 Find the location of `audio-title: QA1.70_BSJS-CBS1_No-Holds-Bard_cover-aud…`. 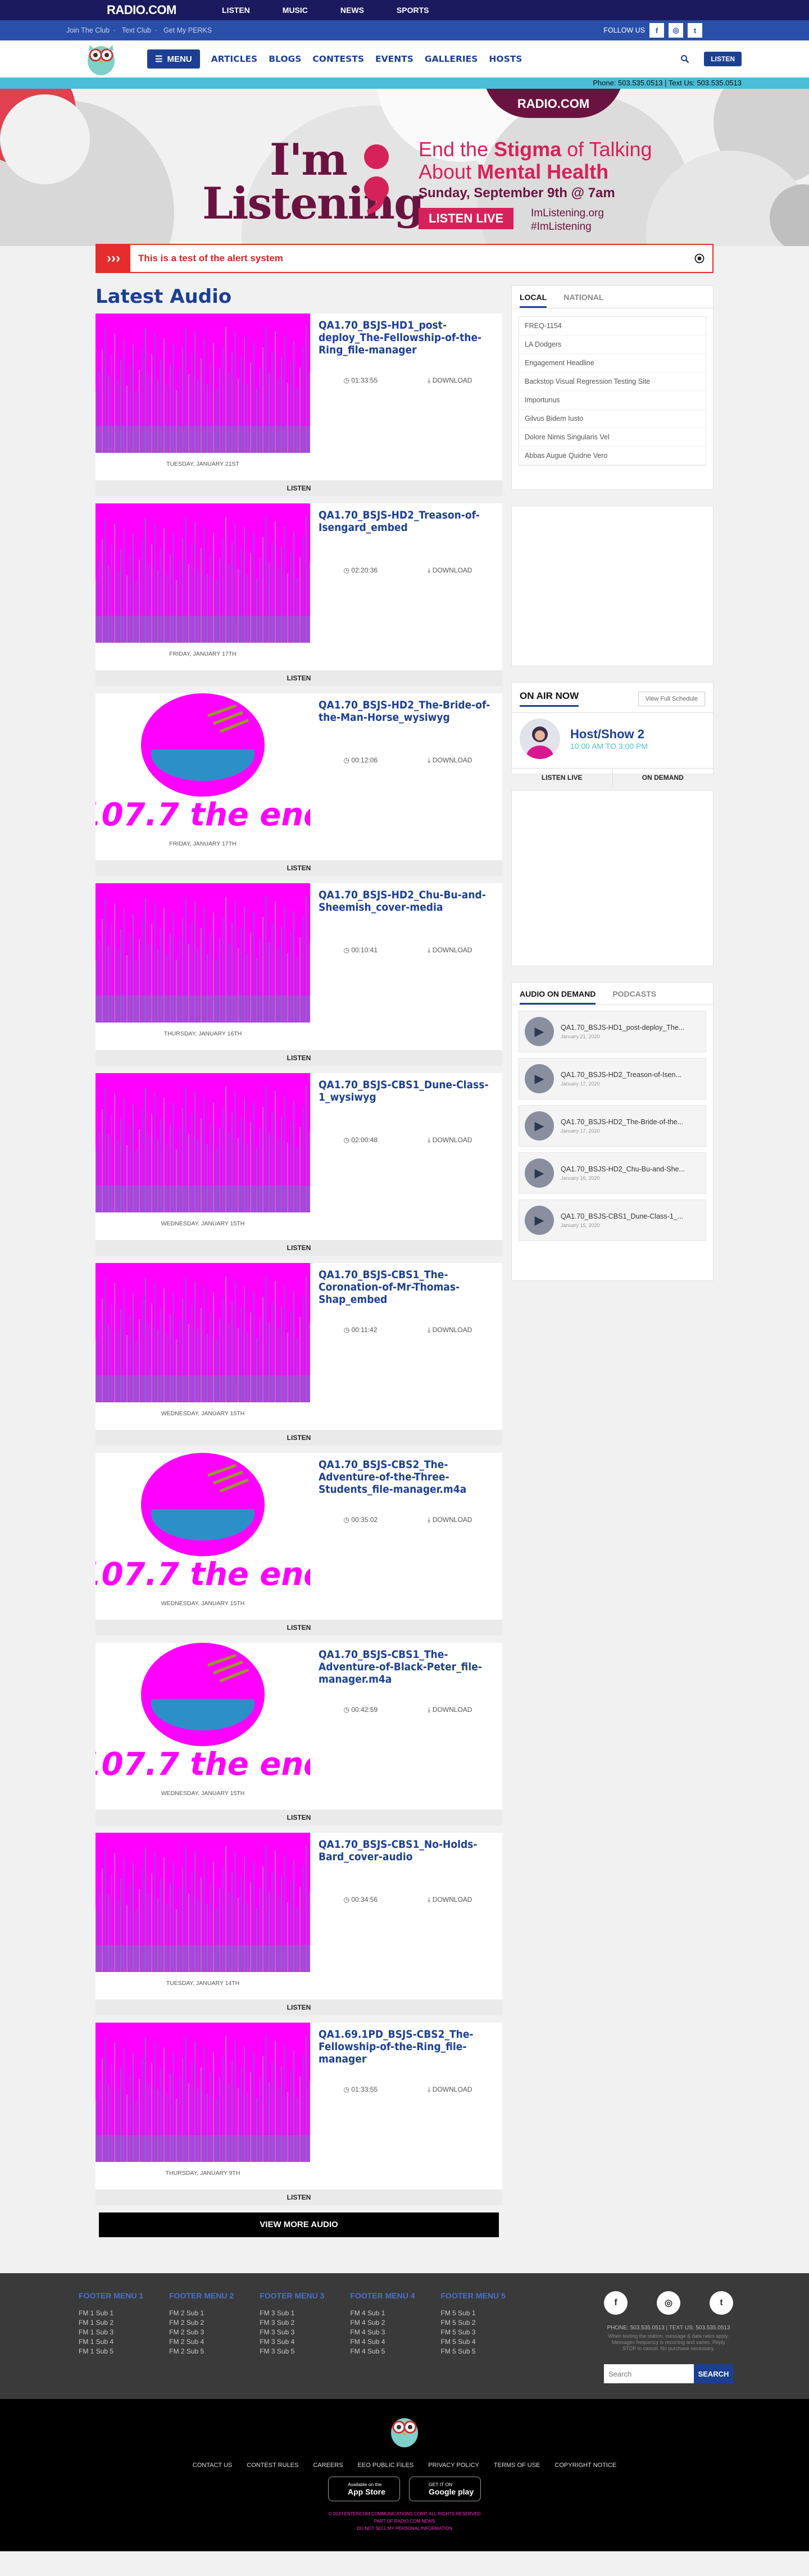

audio-title: QA1.70_BSJS-CBS1_No-Holds-Bard_cover-aud… is located at coordinates (408, 1851).